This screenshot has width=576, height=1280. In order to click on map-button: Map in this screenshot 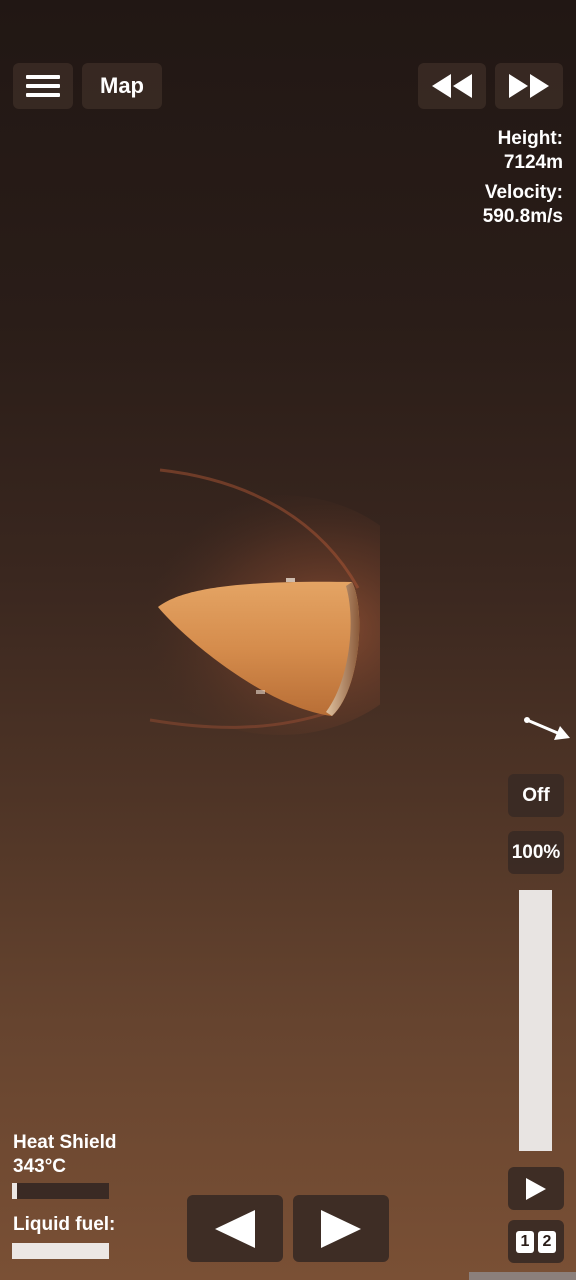, I will do `click(122, 86)`.